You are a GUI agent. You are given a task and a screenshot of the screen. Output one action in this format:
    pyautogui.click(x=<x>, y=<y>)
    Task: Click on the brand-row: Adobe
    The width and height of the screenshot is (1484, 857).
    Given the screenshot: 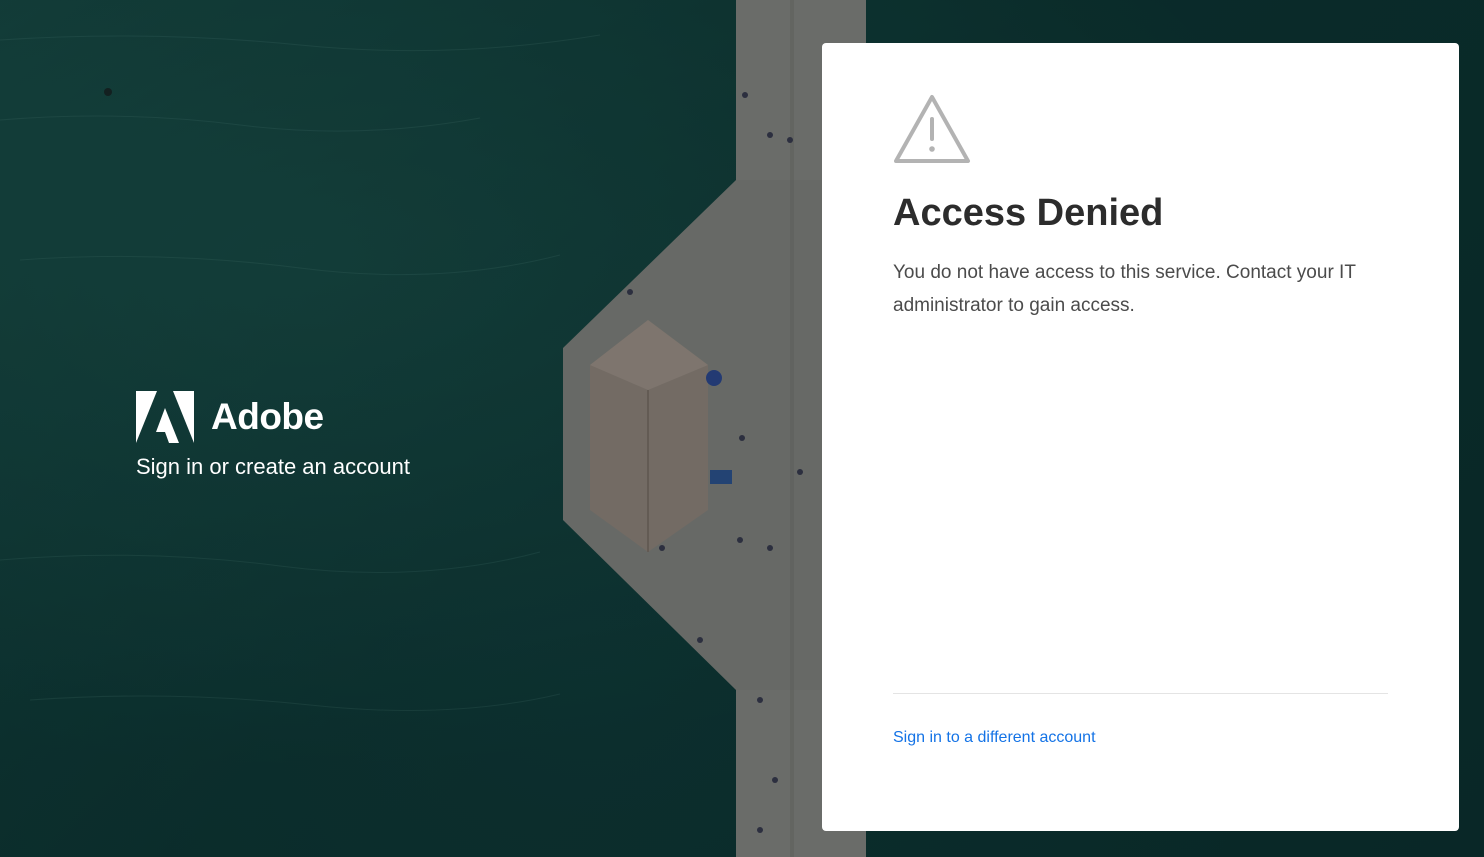 What is the action you would take?
    pyautogui.click(x=273, y=417)
    